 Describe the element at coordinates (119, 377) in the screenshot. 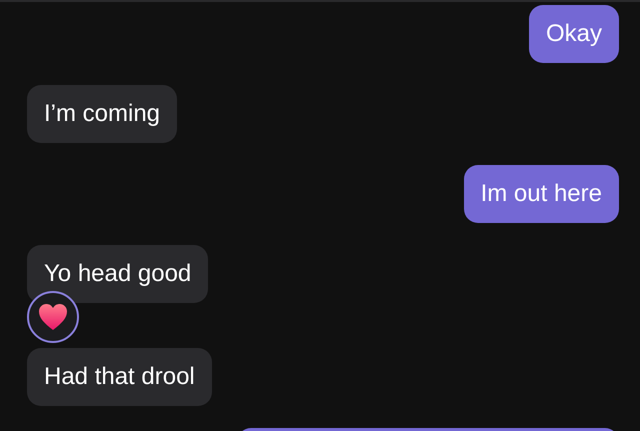

I see `message-bubble: Had that drool` at that location.